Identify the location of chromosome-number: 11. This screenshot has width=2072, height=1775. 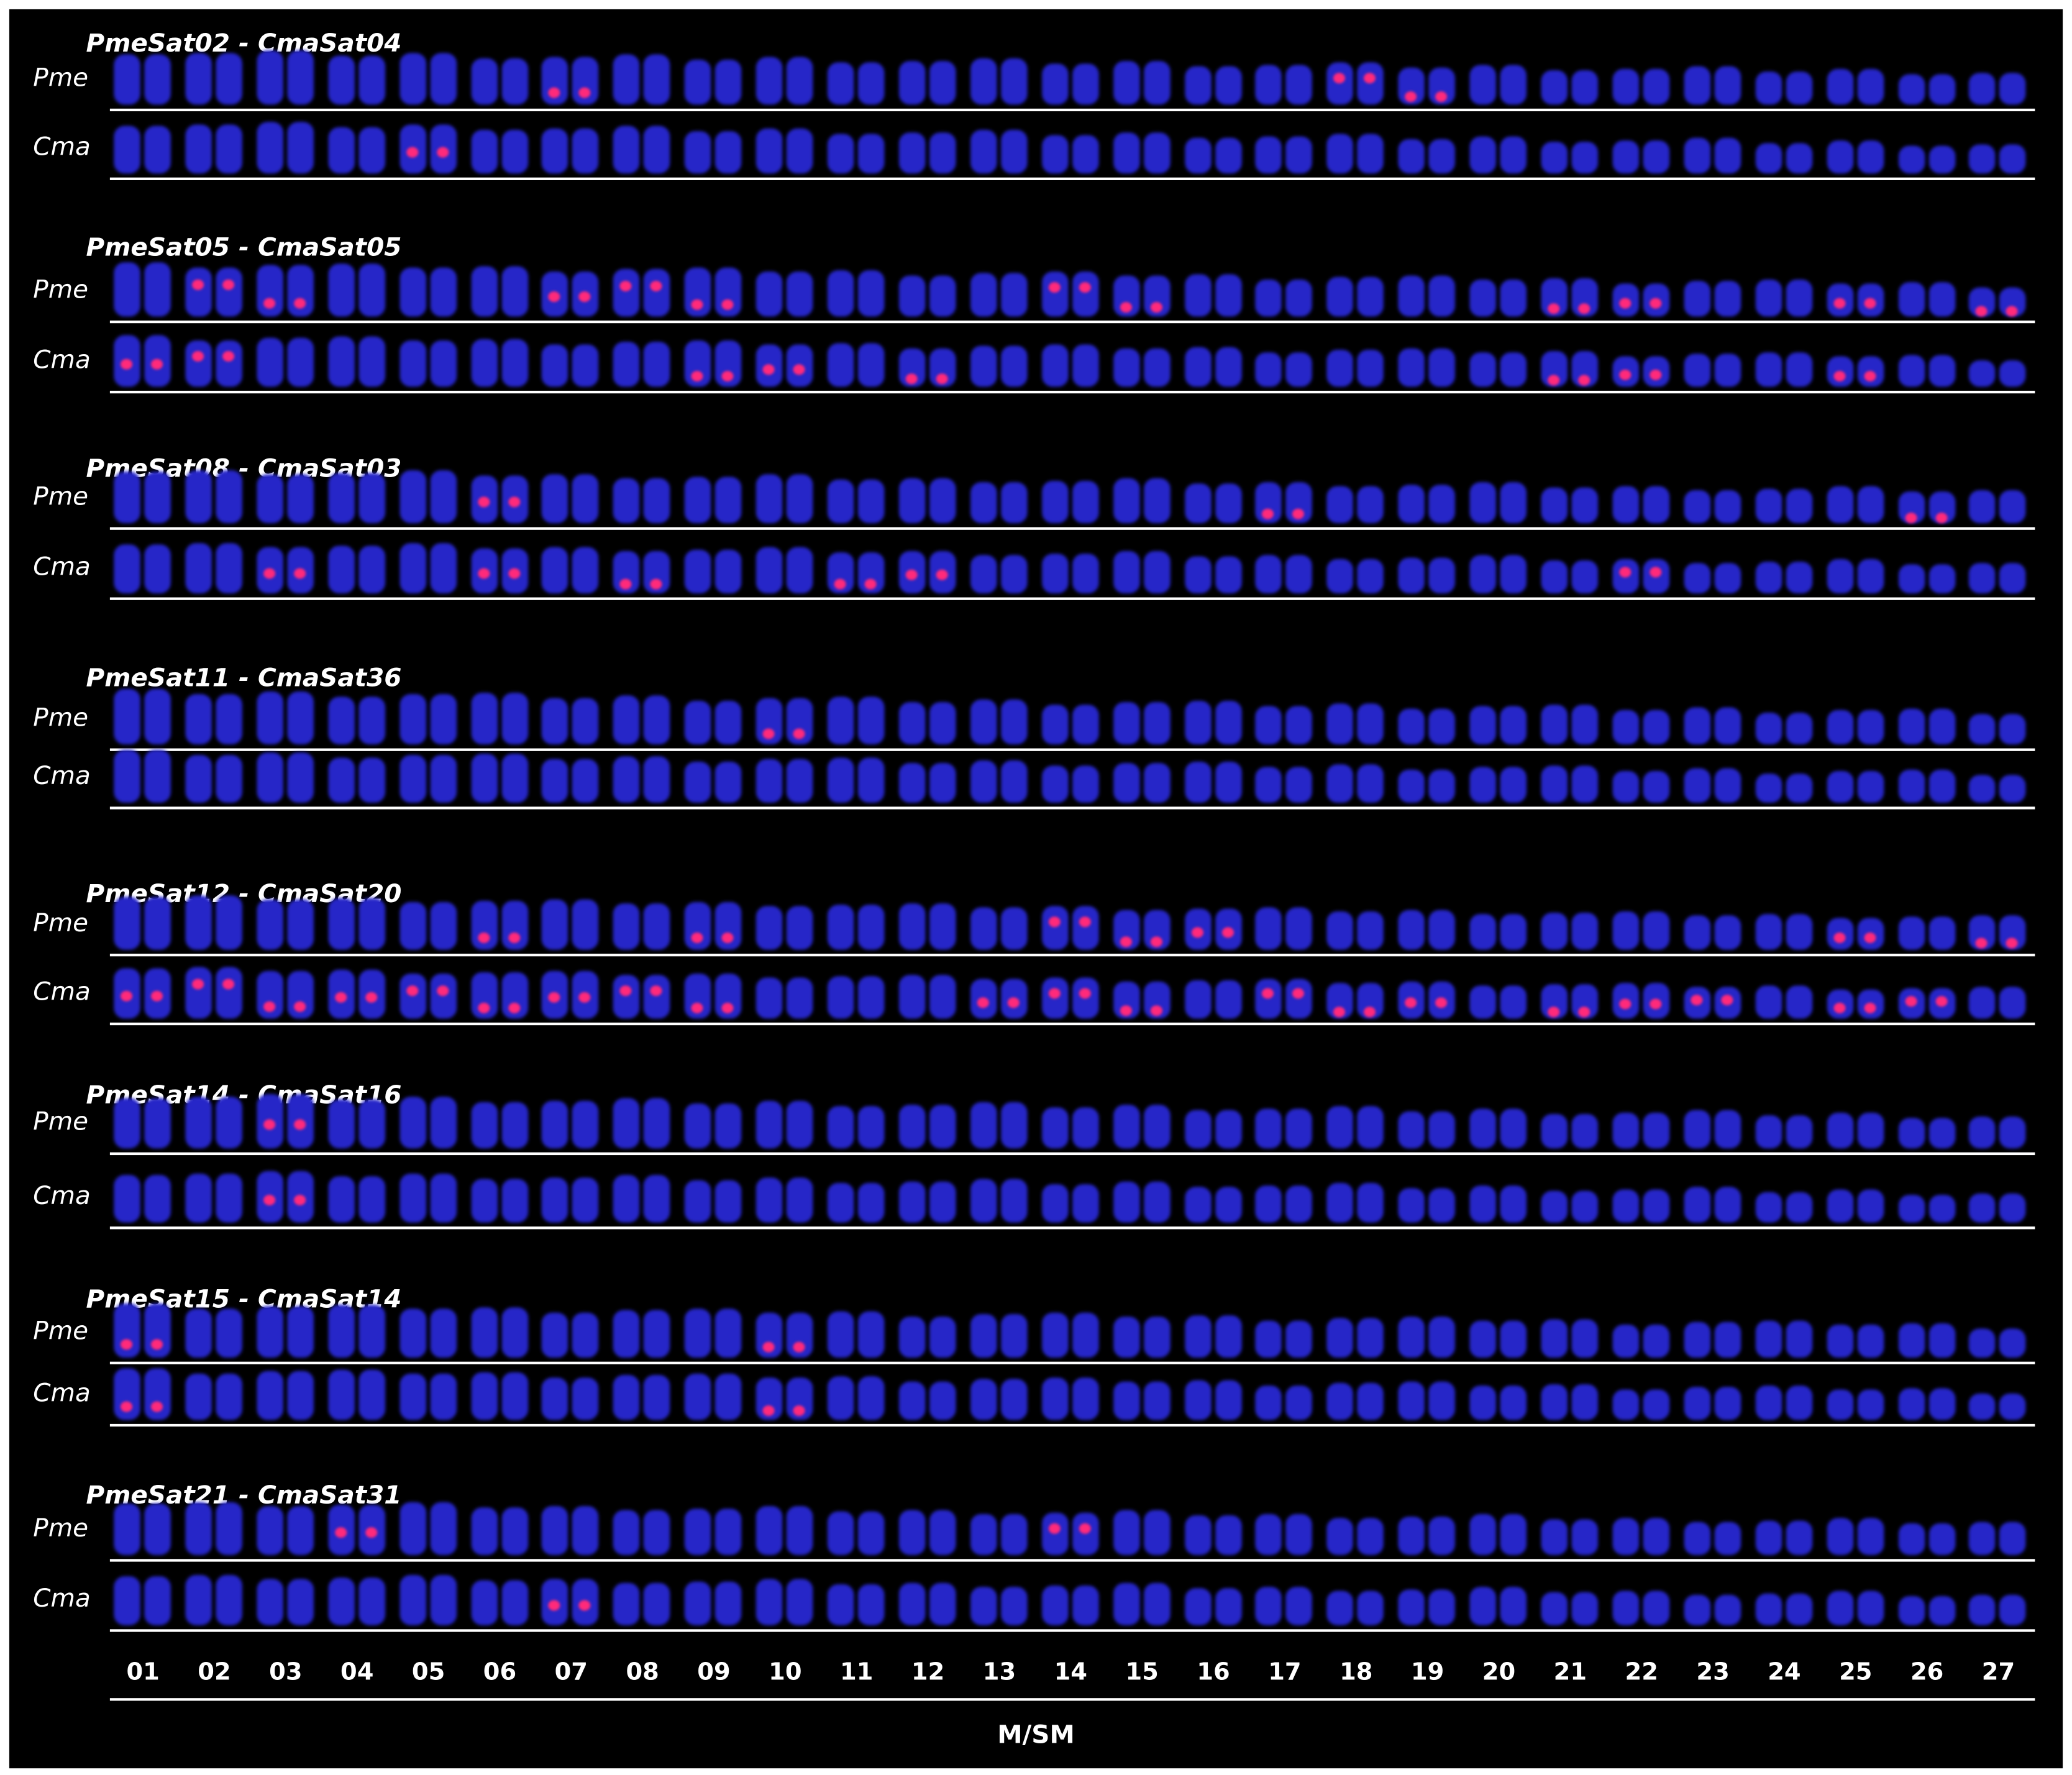
(857, 1673).